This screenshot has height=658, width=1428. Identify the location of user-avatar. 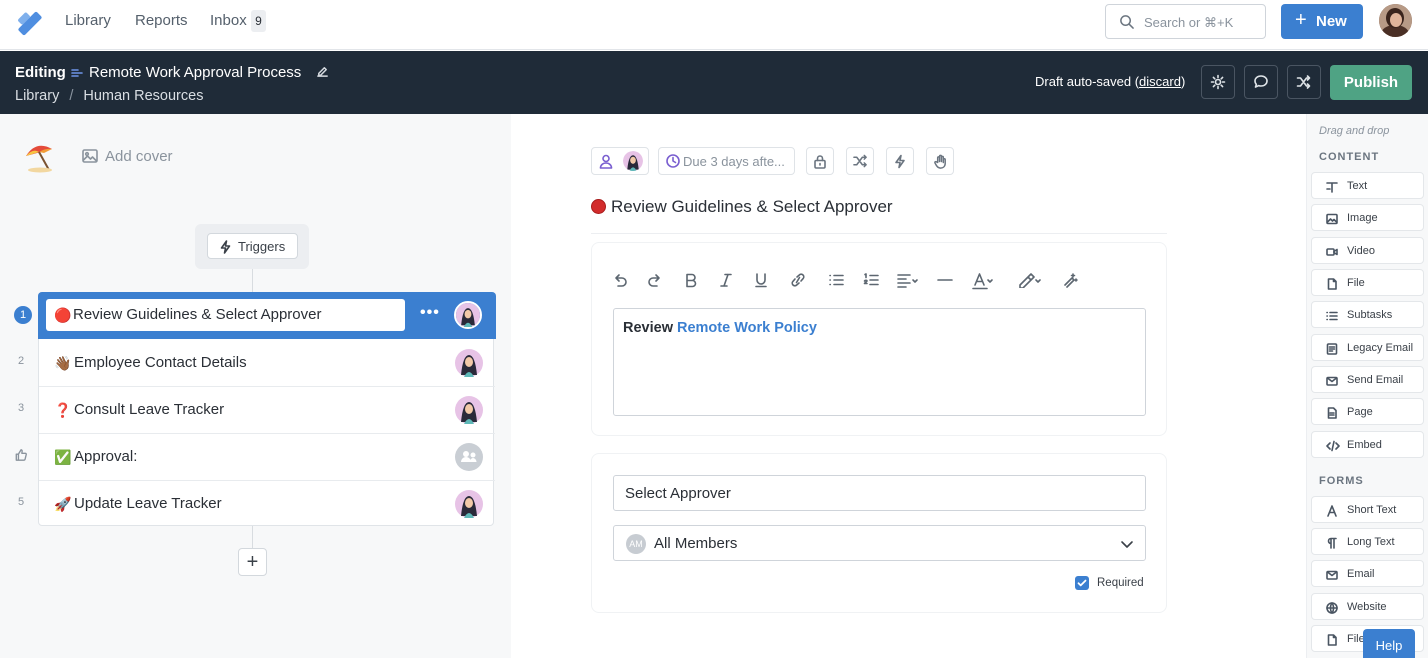
(1395, 20).